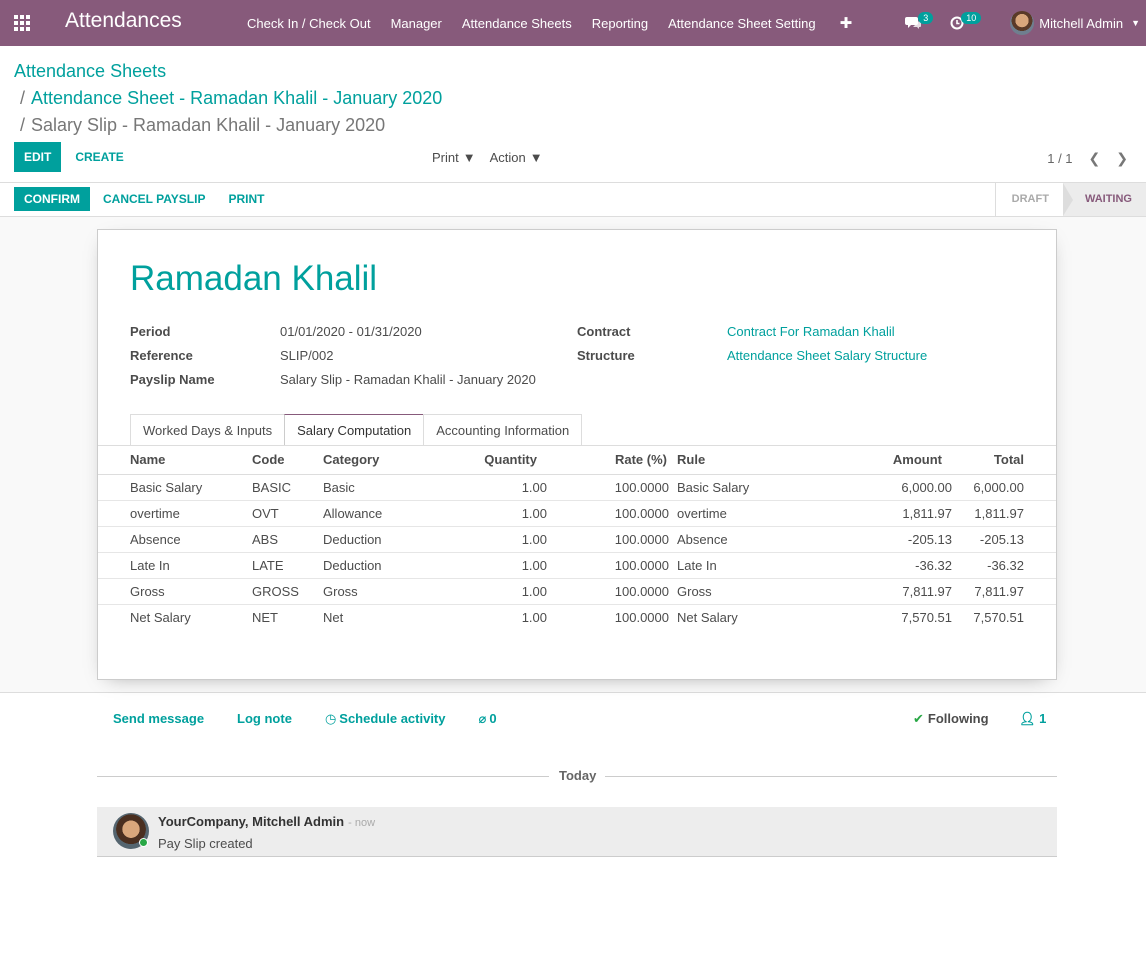 The image size is (1146, 953). I want to click on message-author: YourCompany, Mitchell Admin, so click(251, 821).